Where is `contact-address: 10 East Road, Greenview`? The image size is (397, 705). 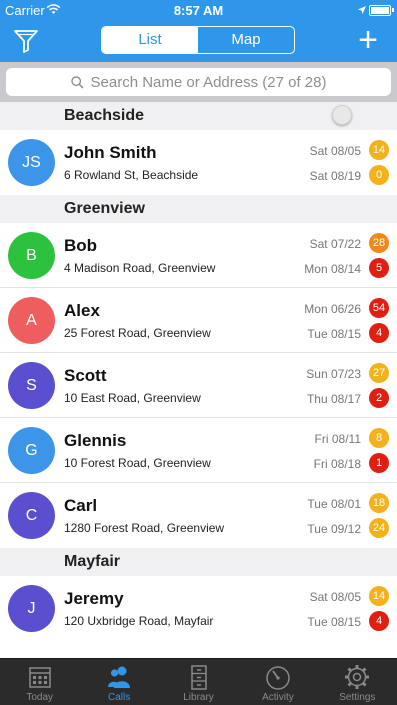
contact-address: 10 East Road, Greenview is located at coordinates (132, 398).